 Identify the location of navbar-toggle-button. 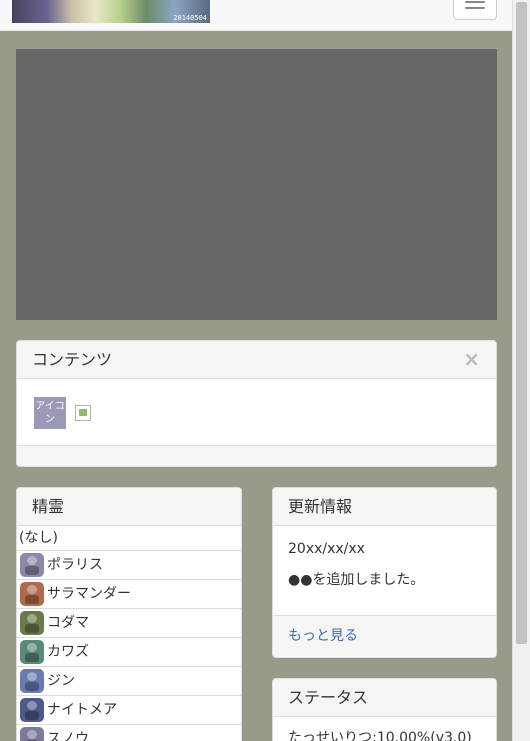
(475, 10).